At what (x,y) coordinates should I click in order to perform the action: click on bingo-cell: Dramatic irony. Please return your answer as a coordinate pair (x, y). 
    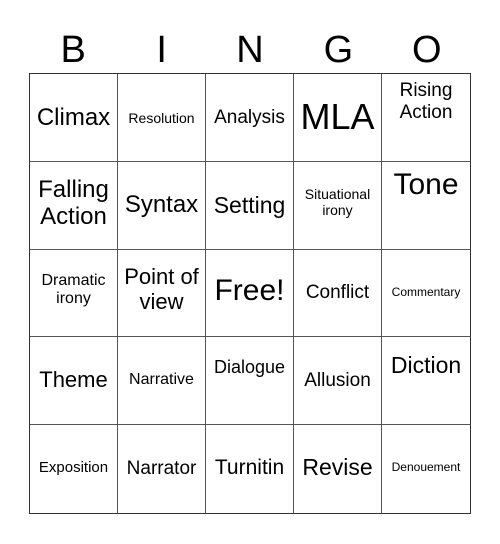
    Looking at the image, I should click on (74, 293).